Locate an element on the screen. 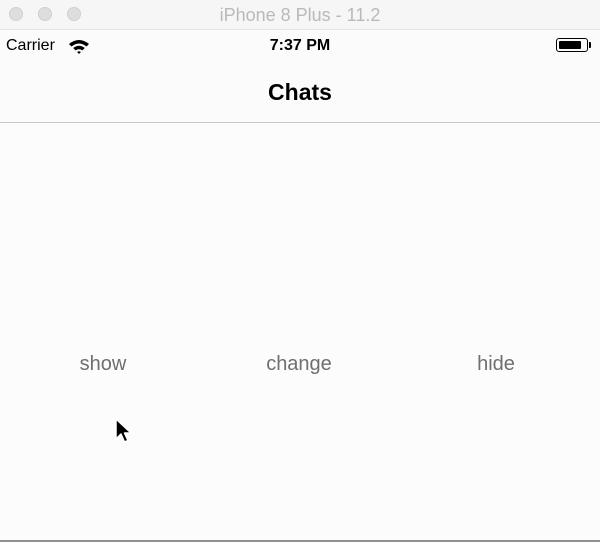 This screenshot has width=600, height=542. status-time: 7:37 PM is located at coordinates (300, 45).